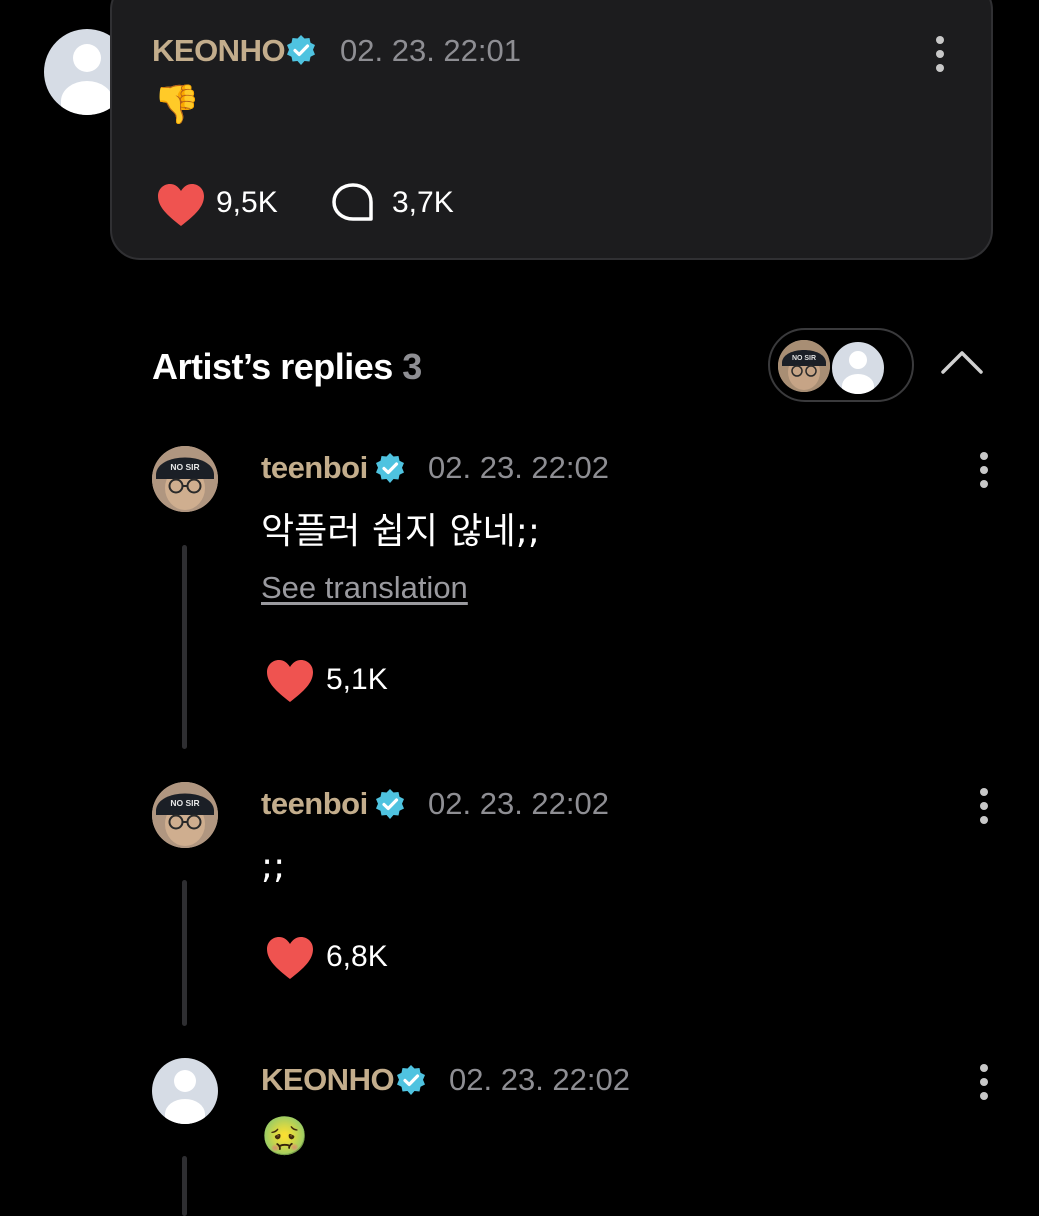 This screenshot has height=1216, width=1039. What do you see at coordinates (328, 1080) in the screenshot?
I see `reply-3-author: KEONHO` at bounding box center [328, 1080].